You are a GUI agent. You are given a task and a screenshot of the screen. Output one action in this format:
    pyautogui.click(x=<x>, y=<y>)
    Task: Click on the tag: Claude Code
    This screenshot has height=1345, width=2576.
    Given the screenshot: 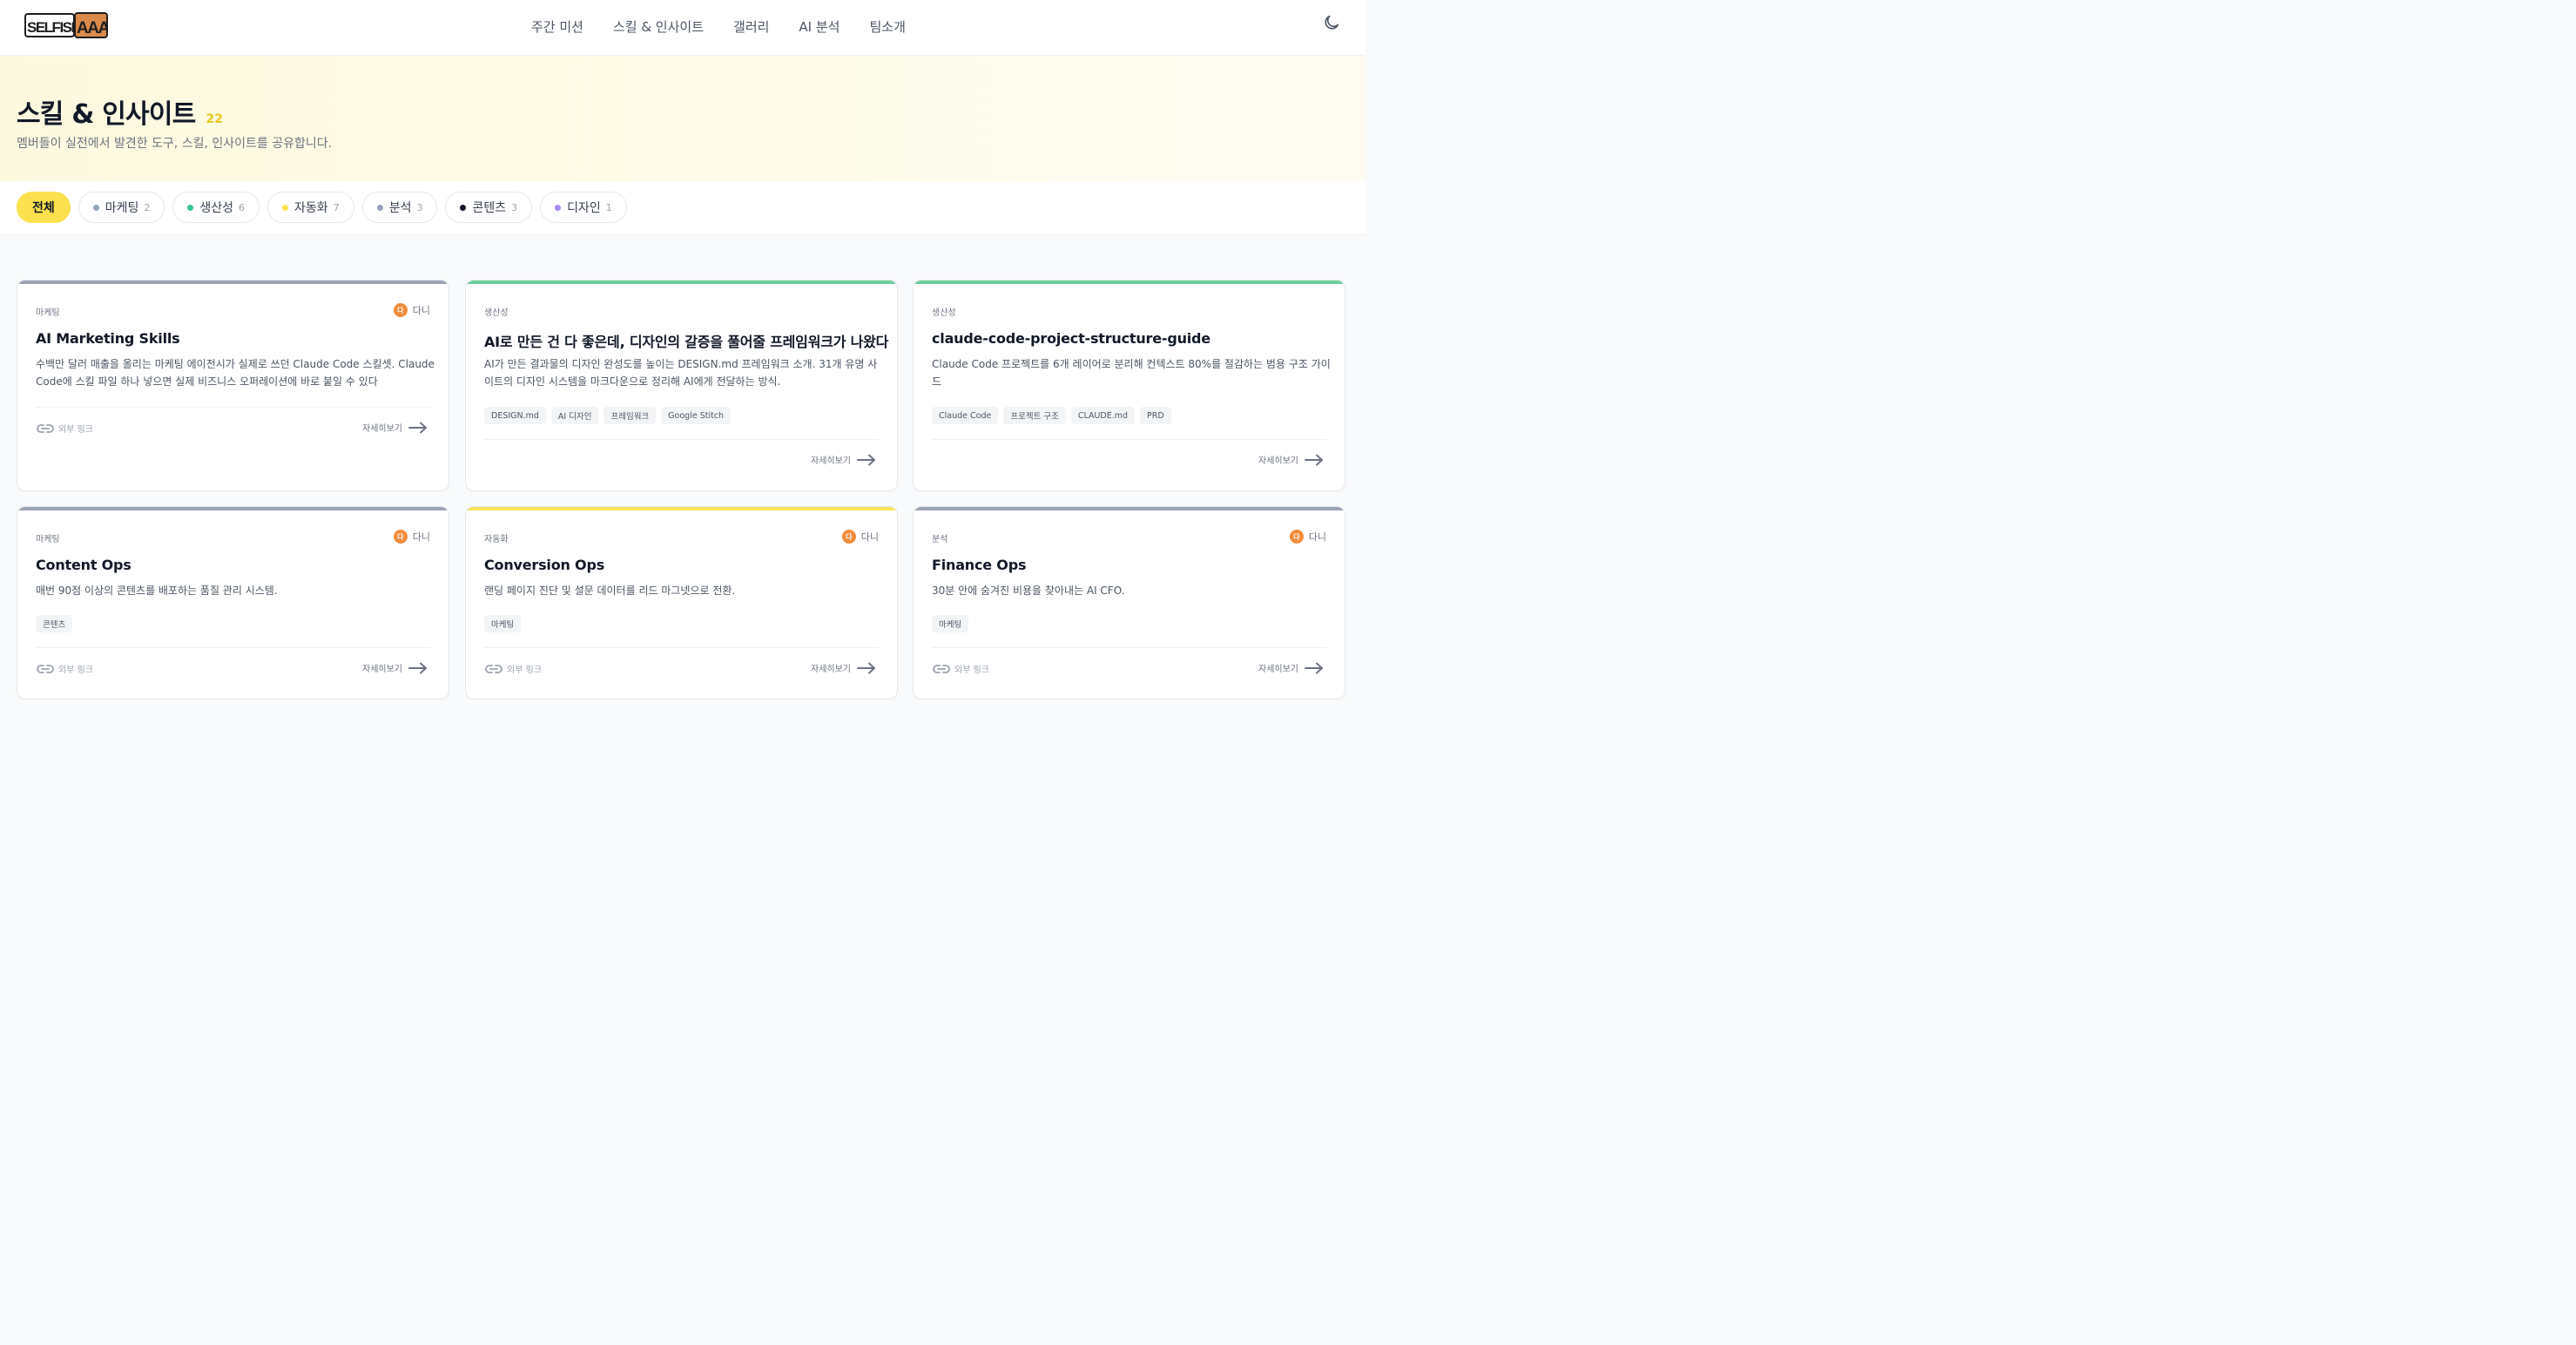 What is the action you would take?
    pyautogui.click(x=965, y=415)
    